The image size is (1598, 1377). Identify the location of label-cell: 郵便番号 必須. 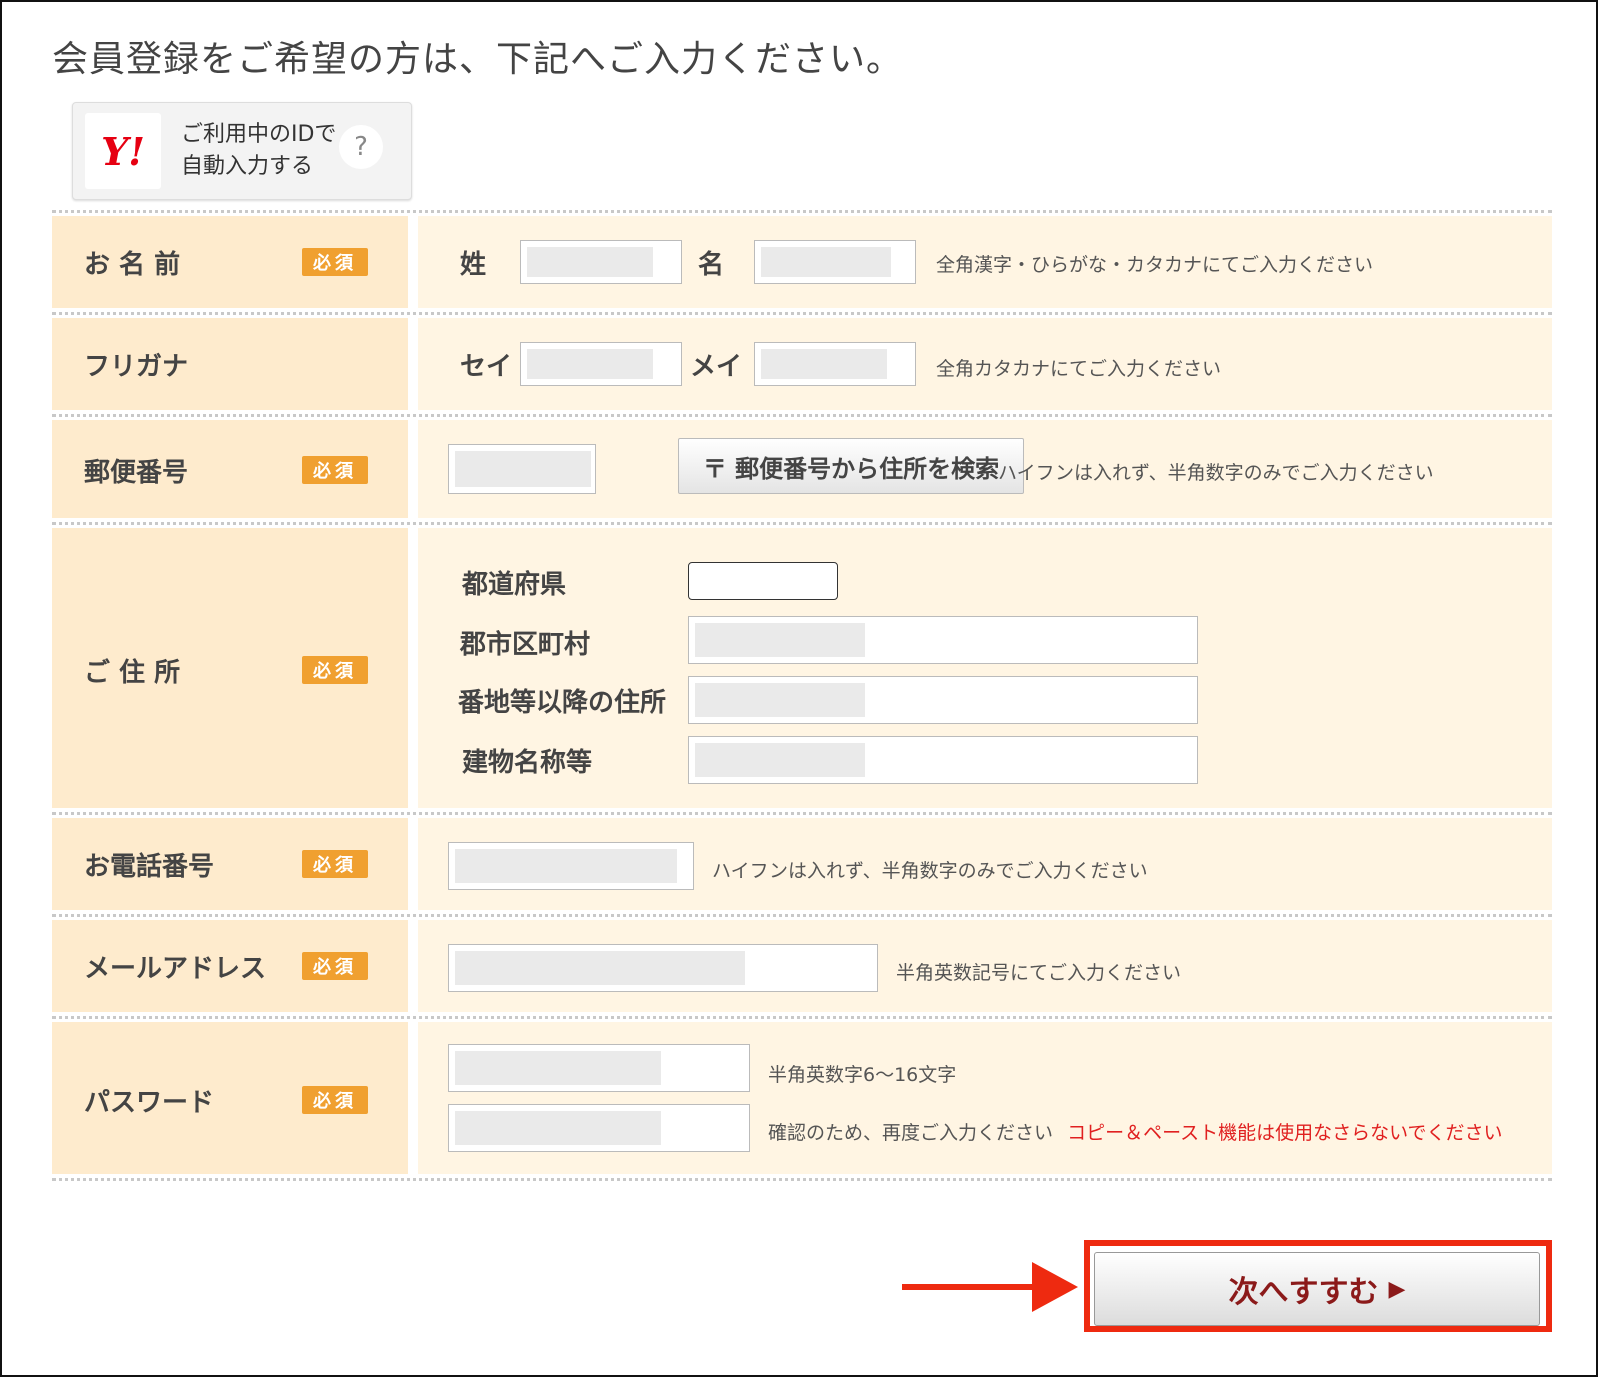
(230, 469).